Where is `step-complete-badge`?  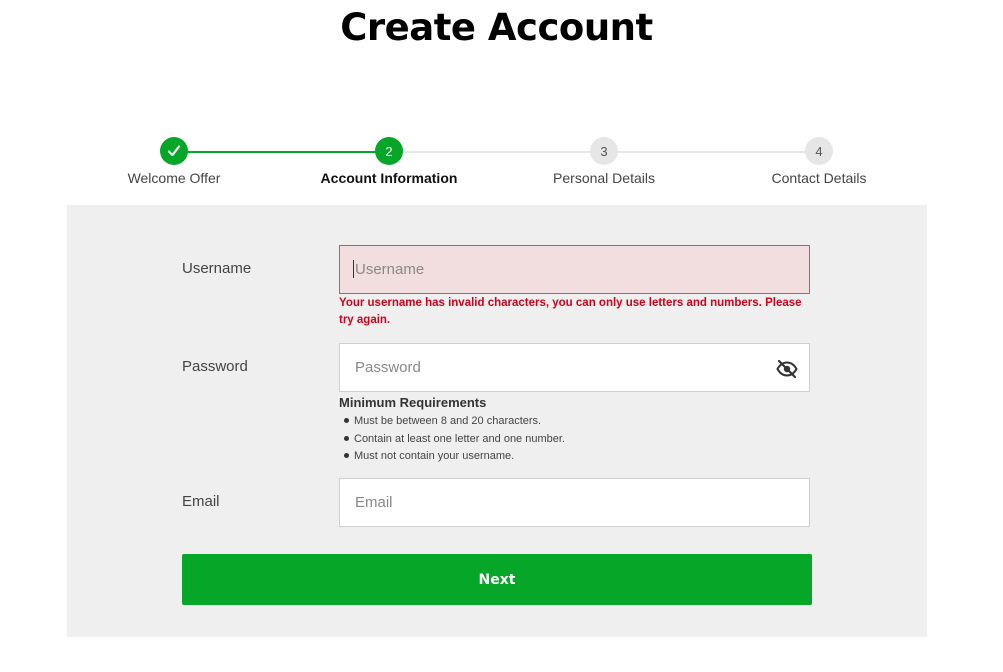
step-complete-badge is located at coordinates (174, 151).